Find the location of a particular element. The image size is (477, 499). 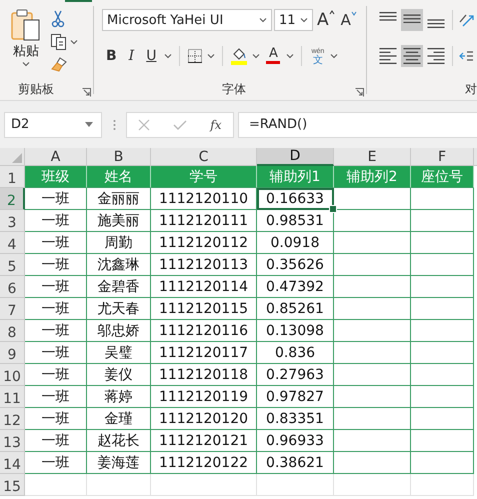

row-header: 13 is located at coordinates (12, 441).